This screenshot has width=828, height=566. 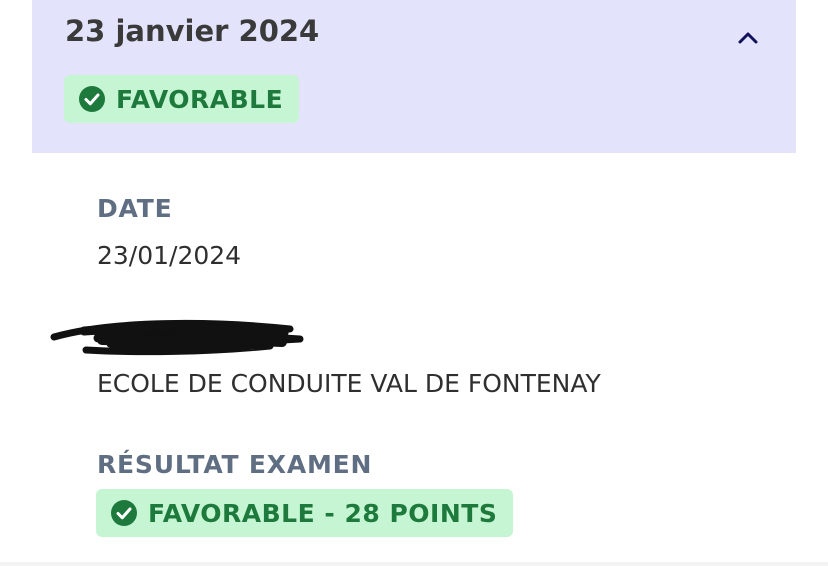 I want to click on collapse-toggle-button, so click(x=748, y=38).